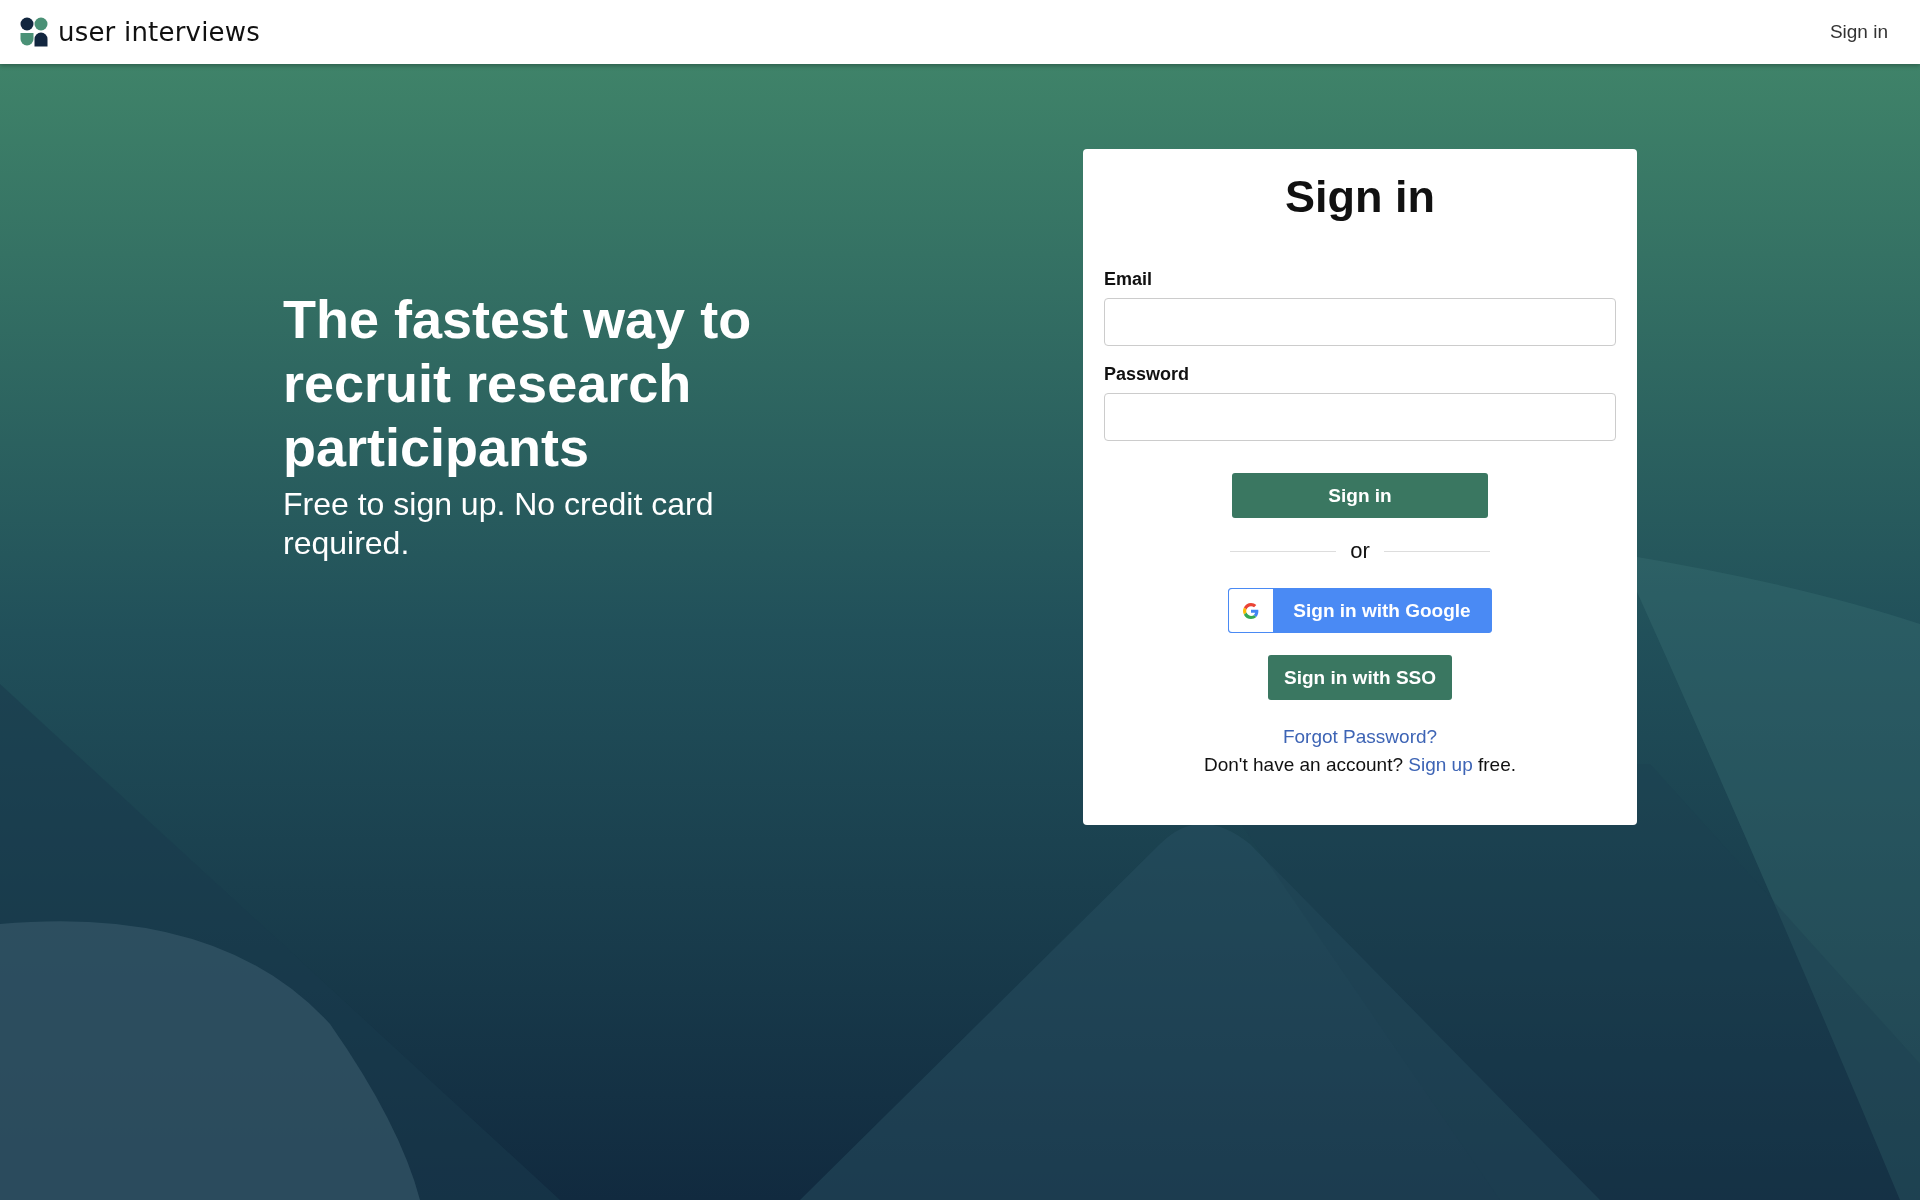 The height and width of the screenshot is (1200, 1920). I want to click on sign-up-link: Sign up, so click(1440, 764).